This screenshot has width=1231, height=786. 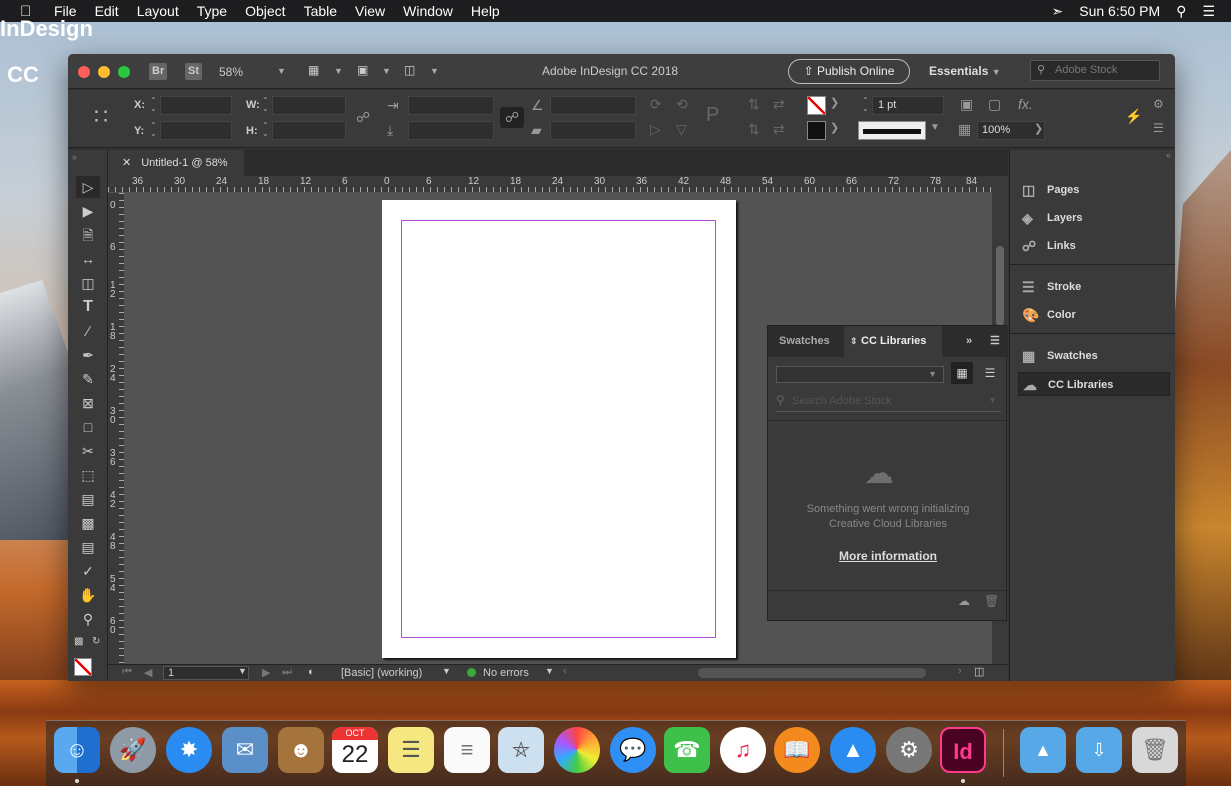 I want to click on page-number-field: 1, so click(x=206, y=673).